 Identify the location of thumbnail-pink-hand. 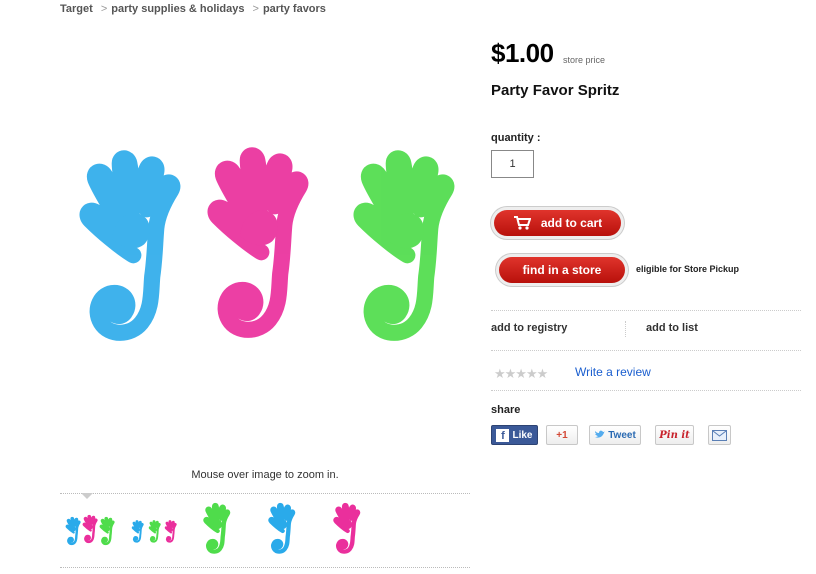
(350, 530).